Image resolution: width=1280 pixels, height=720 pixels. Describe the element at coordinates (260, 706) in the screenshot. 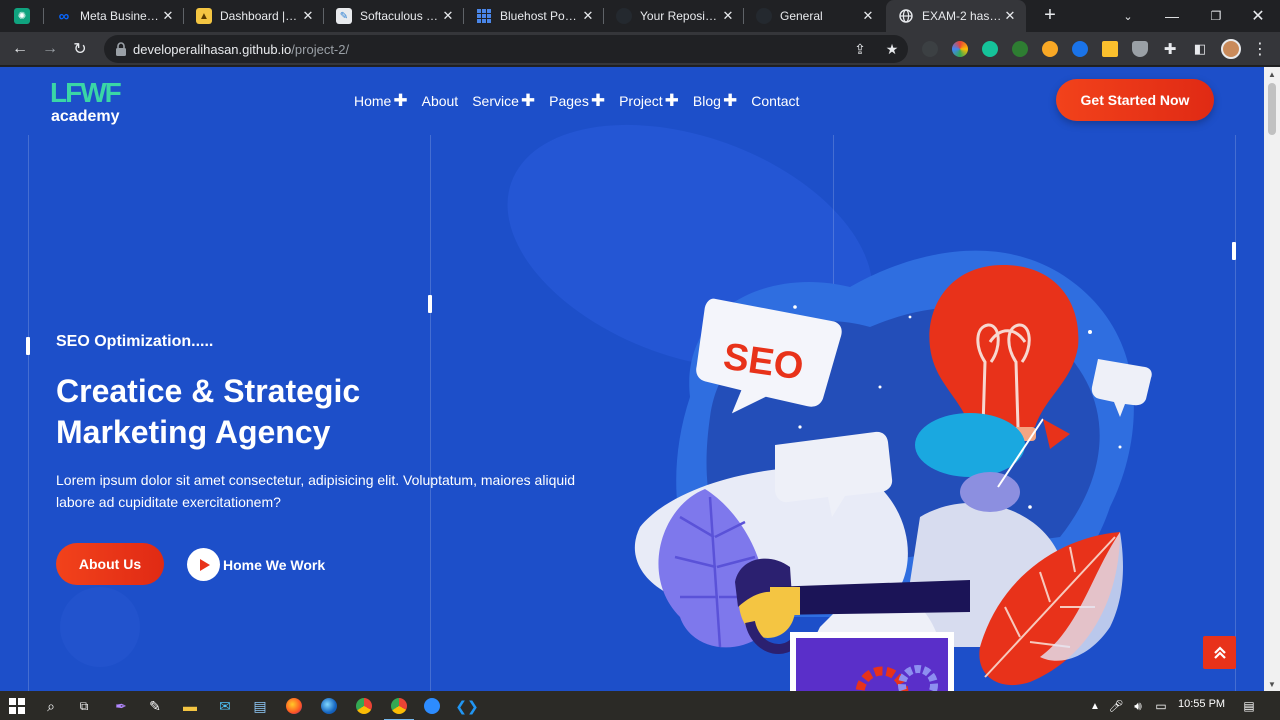

I see `notepad-icon: ▤` at that location.